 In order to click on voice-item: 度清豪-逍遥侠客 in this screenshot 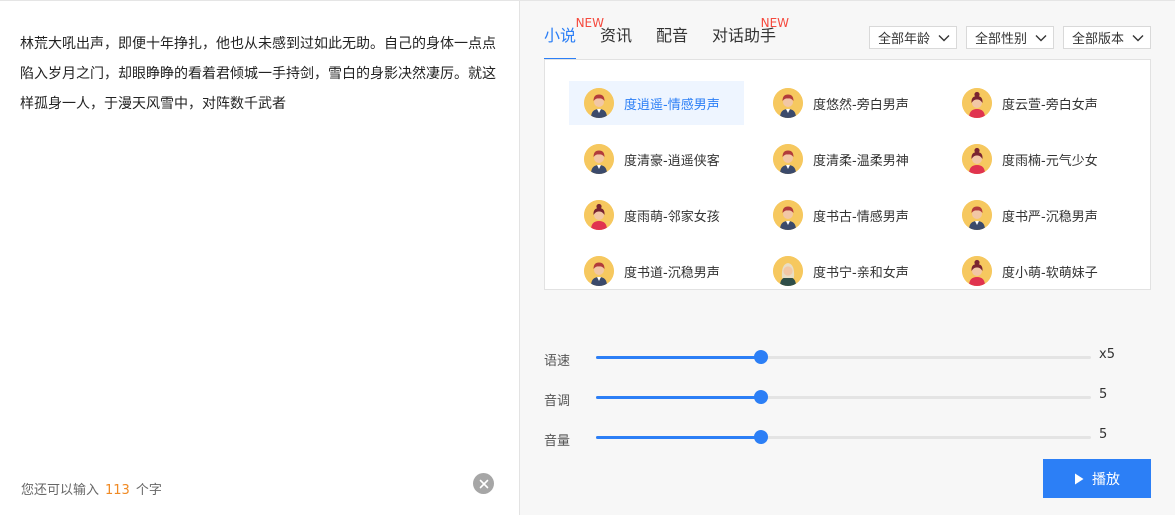, I will do `click(663, 159)`.